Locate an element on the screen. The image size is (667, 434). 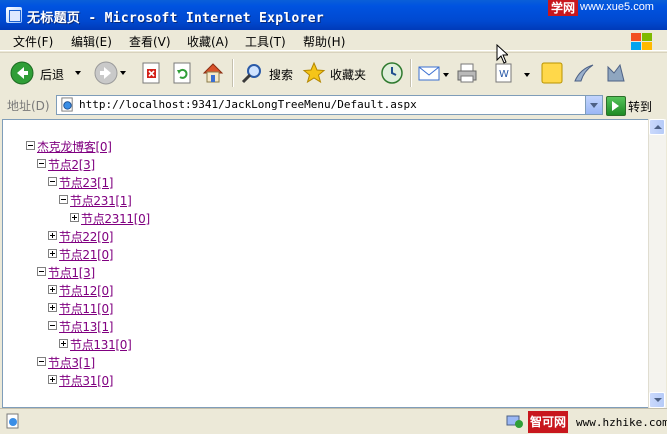
search-label: 搜索 is located at coordinates (281, 75).